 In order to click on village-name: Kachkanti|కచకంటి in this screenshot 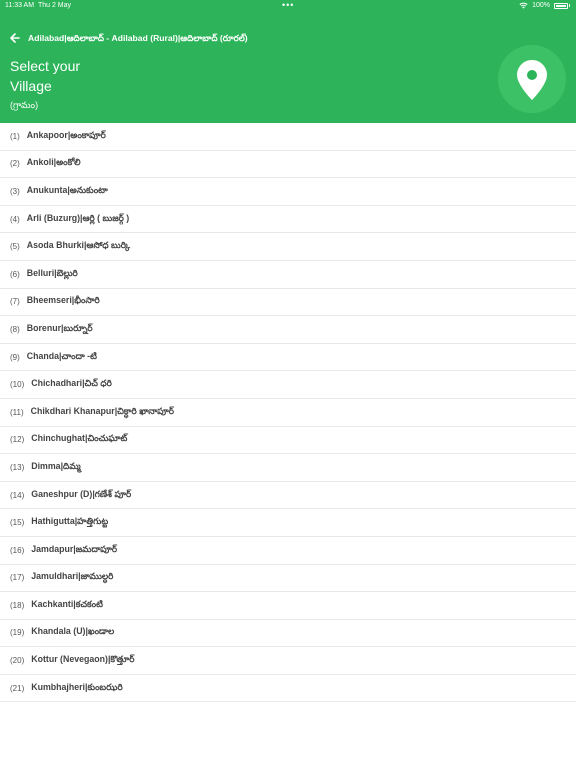, I will do `click(67, 603)`.